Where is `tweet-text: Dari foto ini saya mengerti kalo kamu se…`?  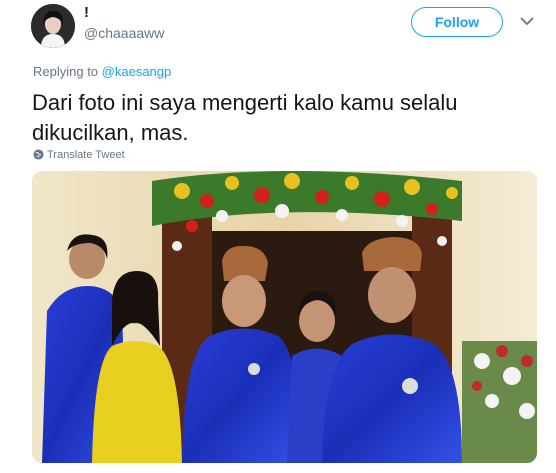
tweet-text: Dari foto ini saya mengerti kalo kamu se… is located at coordinates (245, 117).